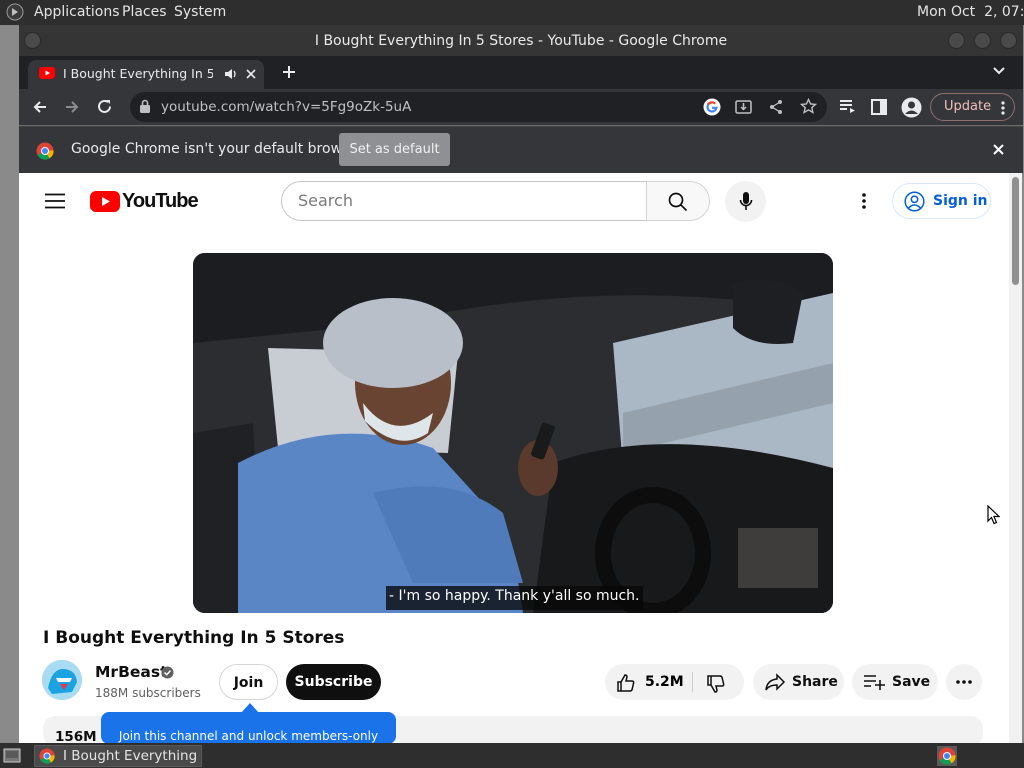  I want to click on channel-avatar, so click(62, 680).